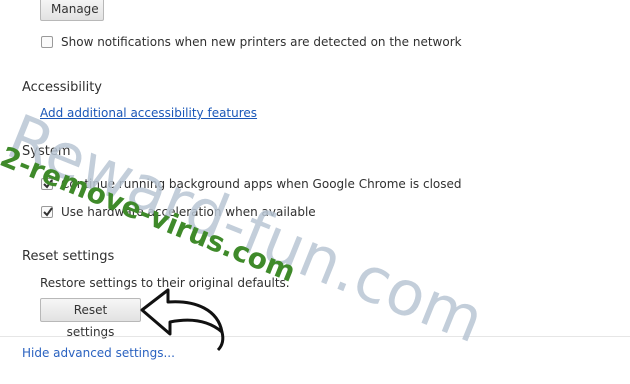 This screenshot has width=630, height=384. What do you see at coordinates (72, 10) in the screenshot?
I see `manage-button: Manage` at bounding box center [72, 10].